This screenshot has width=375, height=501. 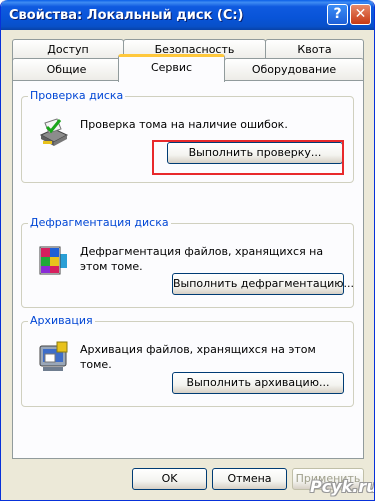 I want to click on defrag-icon, so click(x=53, y=260).